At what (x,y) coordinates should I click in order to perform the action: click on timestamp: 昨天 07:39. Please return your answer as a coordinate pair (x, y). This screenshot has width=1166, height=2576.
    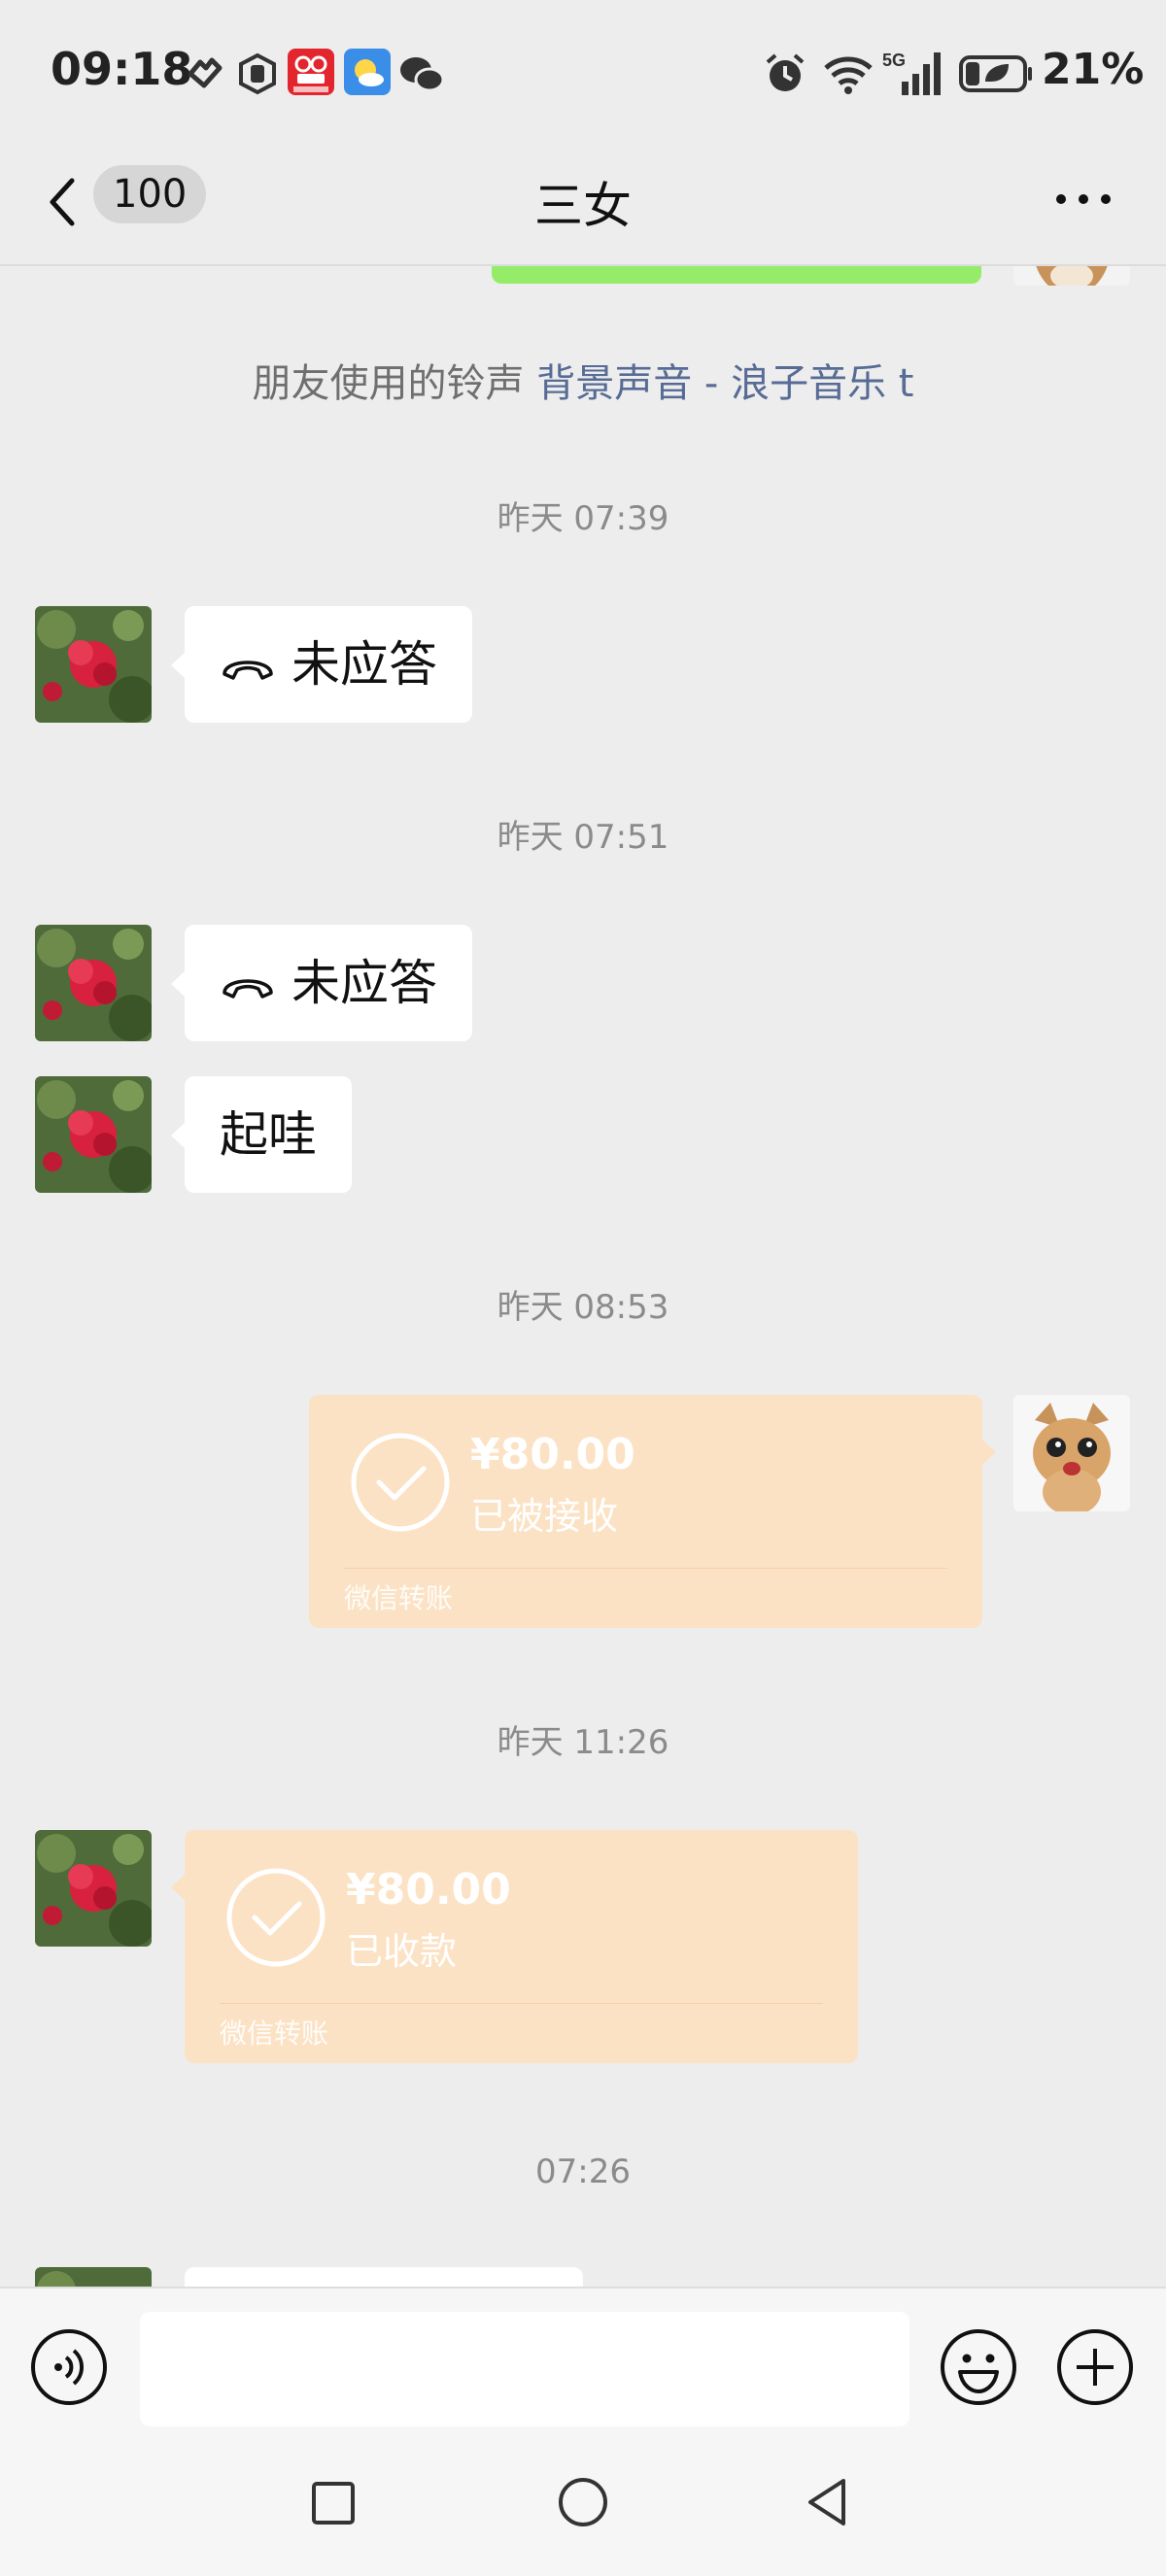
    Looking at the image, I should click on (583, 518).